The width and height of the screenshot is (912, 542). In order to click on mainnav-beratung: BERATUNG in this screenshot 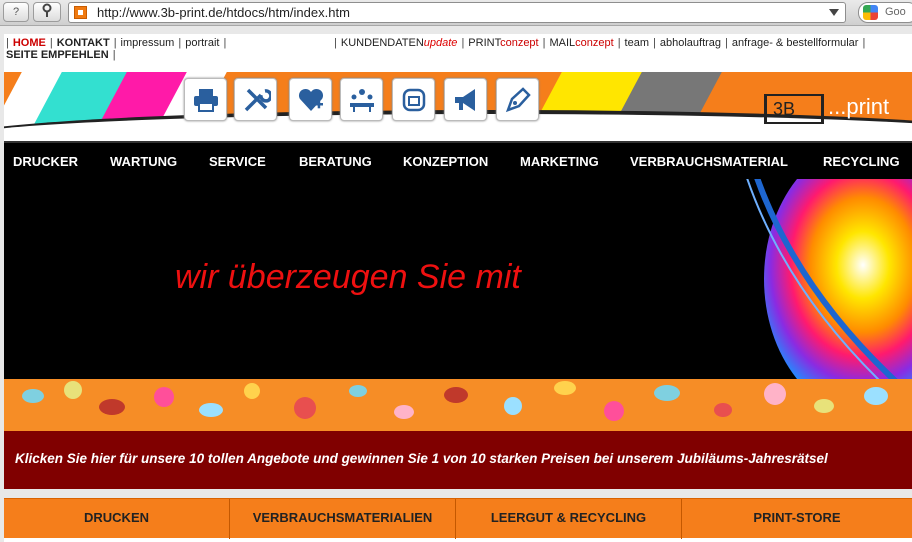, I will do `click(335, 161)`.